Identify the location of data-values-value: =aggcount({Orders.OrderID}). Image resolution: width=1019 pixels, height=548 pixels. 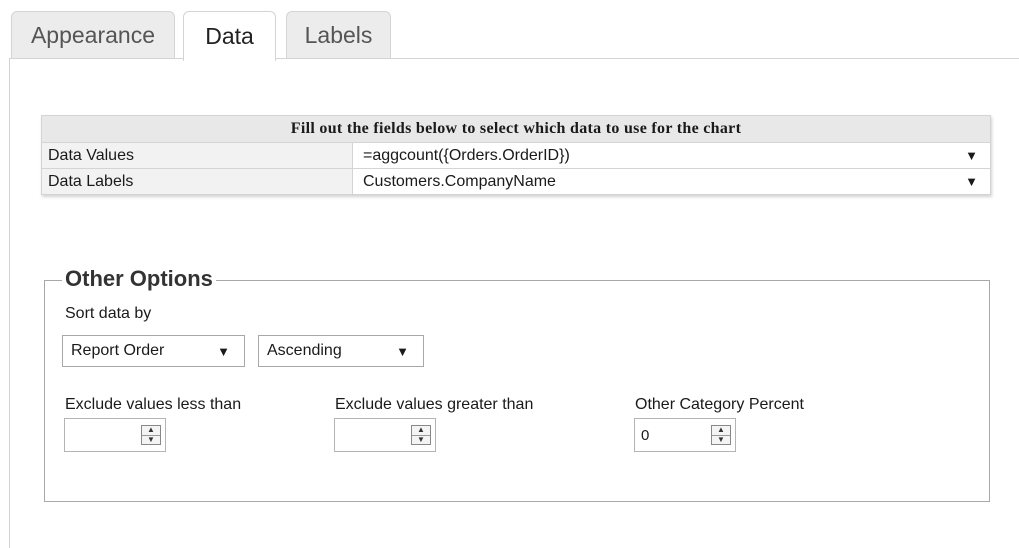
(466, 155).